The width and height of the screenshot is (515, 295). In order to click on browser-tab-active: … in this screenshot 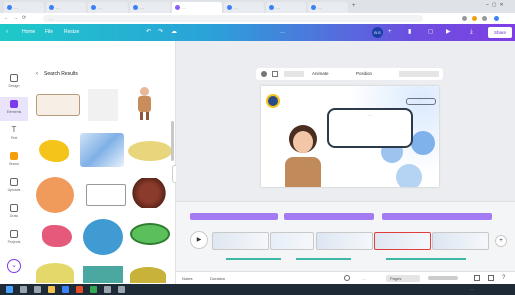, I will do `click(197, 7)`.